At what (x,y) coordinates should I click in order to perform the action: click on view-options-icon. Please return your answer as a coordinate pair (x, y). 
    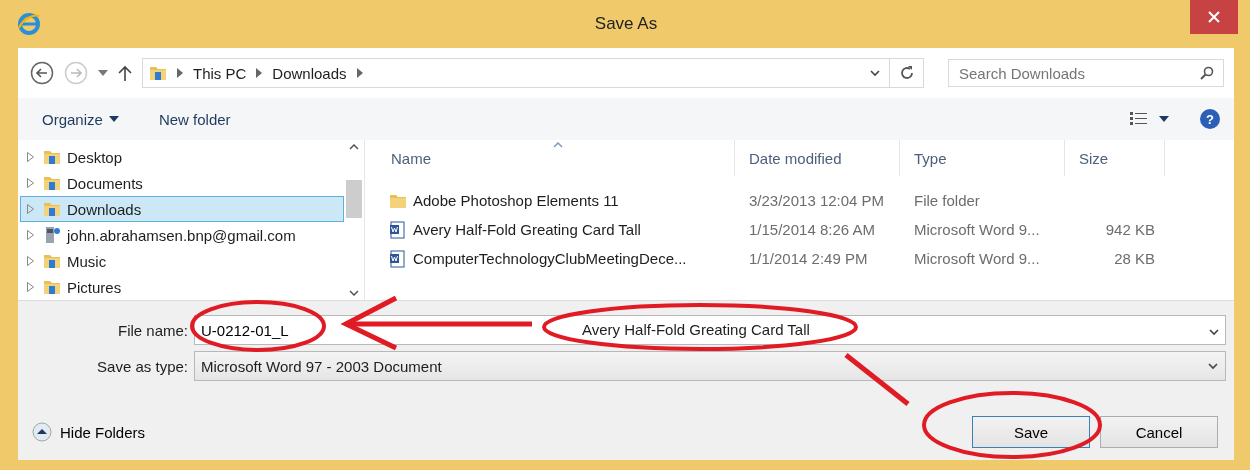
    Looking at the image, I should click on (1150, 119).